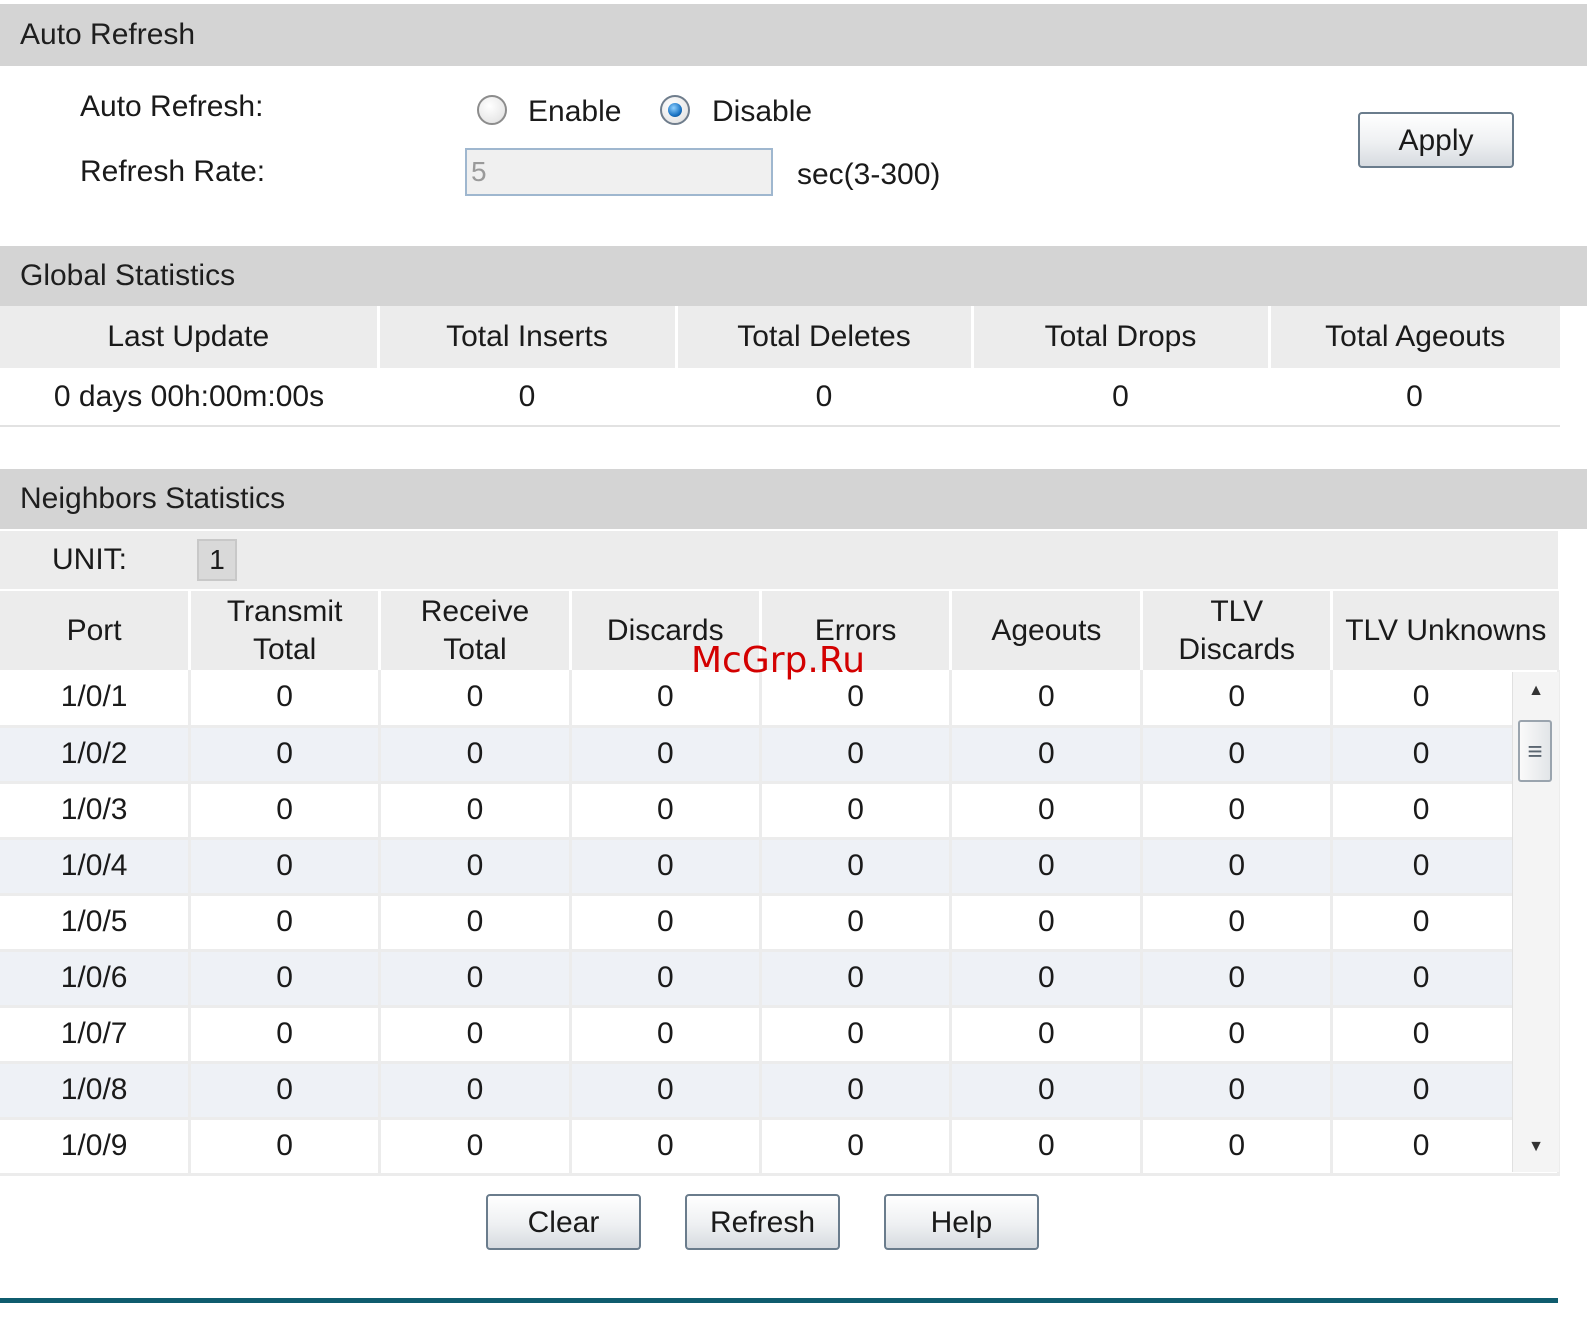 This screenshot has height=1330, width=1587. What do you see at coordinates (285, 630) in the screenshot?
I see `col-transmit-total: Transmit Total` at bounding box center [285, 630].